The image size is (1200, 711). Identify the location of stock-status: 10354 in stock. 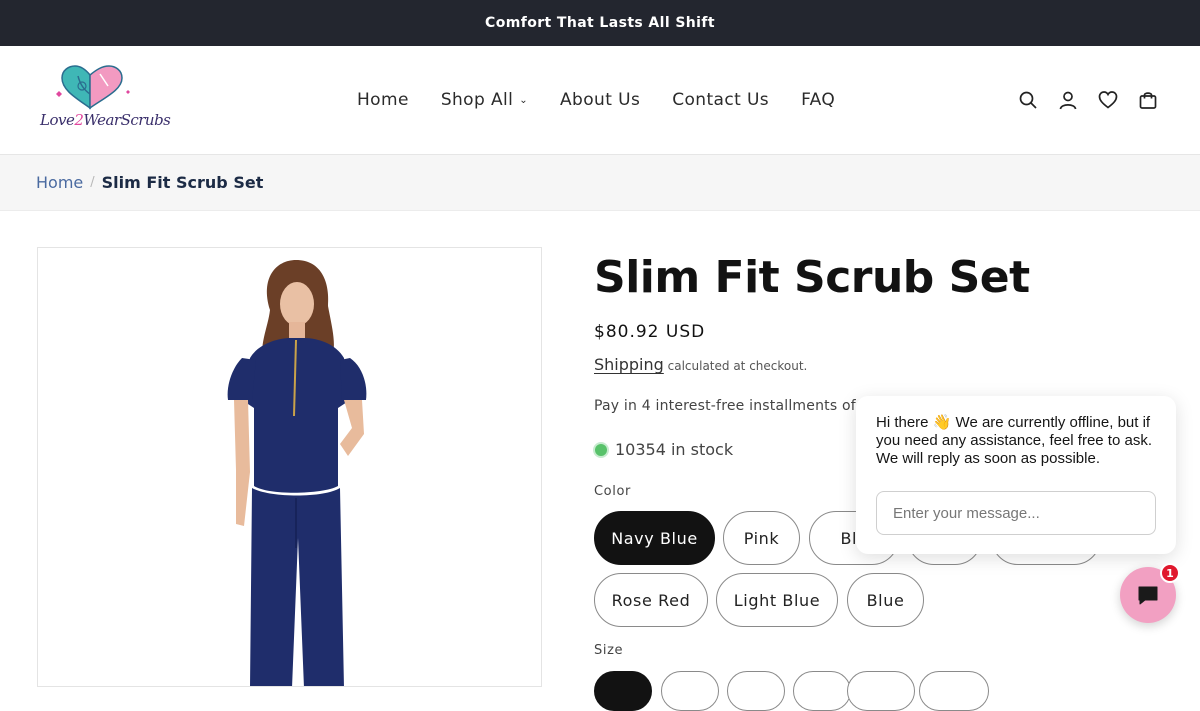
(663, 449).